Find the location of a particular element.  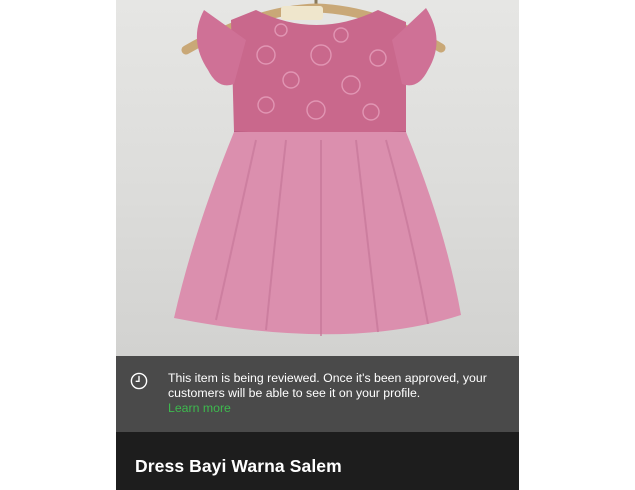

product-title-bar: Dress Bayi Warna Salem is located at coordinates (317, 461).